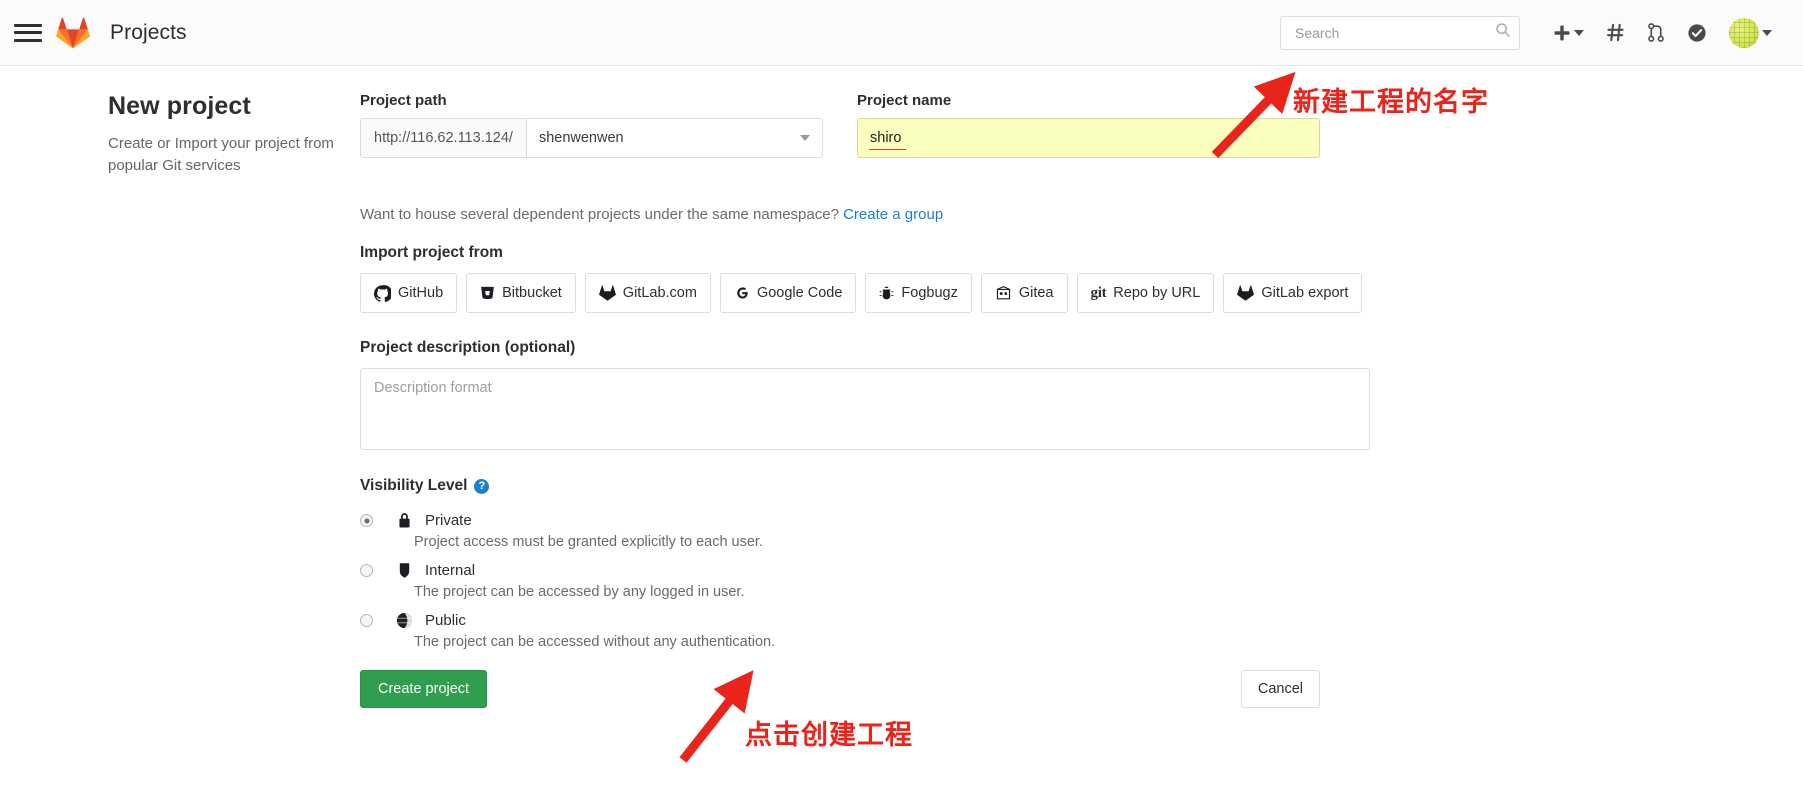 The image size is (1803, 809). What do you see at coordinates (840, 689) in the screenshot?
I see `form-actions: Create project Cancel` at bounding box center [840, 689].